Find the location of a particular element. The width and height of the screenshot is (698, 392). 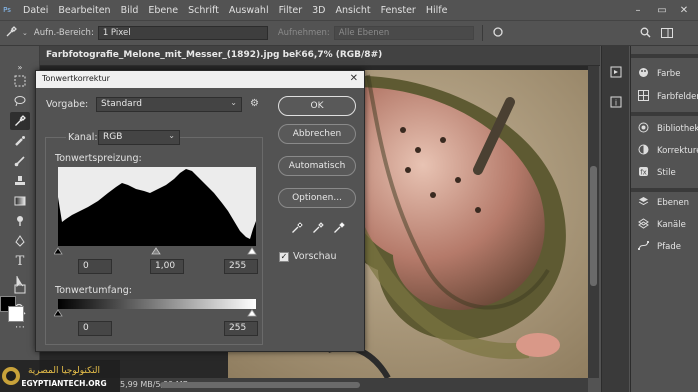

watermark-graphic: التكنولوجيا المصرية EGYPTIANTECH.ORG is located at coordinates (60, 376).